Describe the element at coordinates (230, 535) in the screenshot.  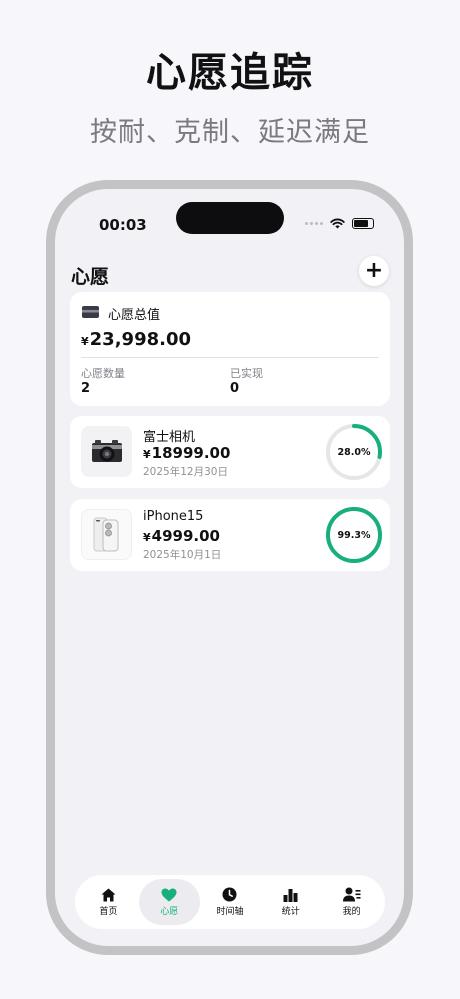
I see `wish-card: iPhone15 ¥4999.00 2025年10月1日 99.3%` at that location.